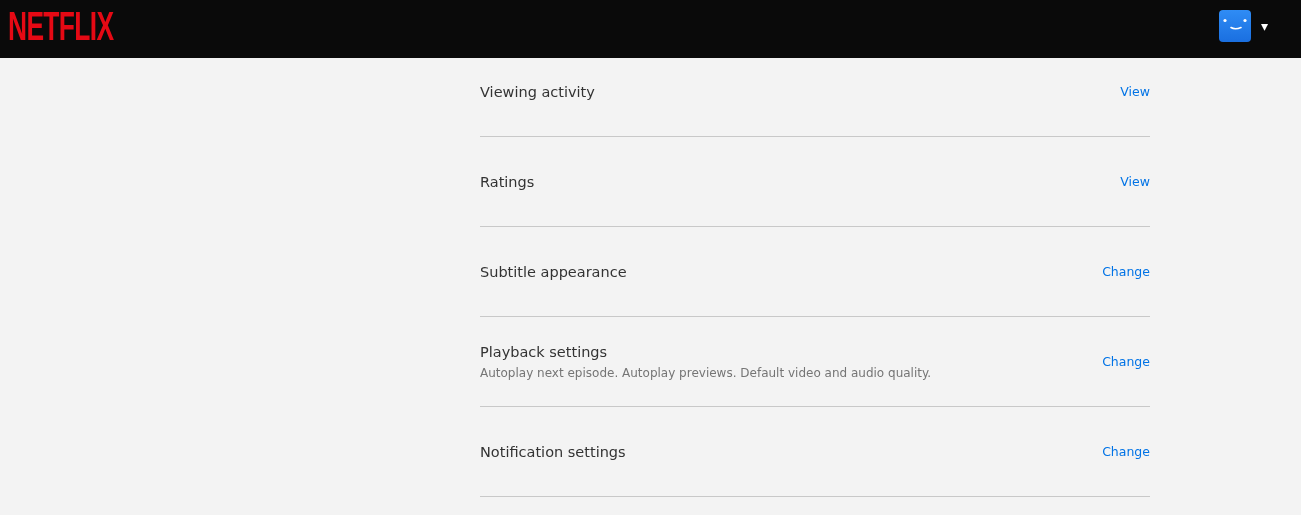 The image size is (1301, 515). What do you see at coordinates (61, 25) in the screenshot?
I see `logo: NETFLIX` at bounding box center [61, 25].